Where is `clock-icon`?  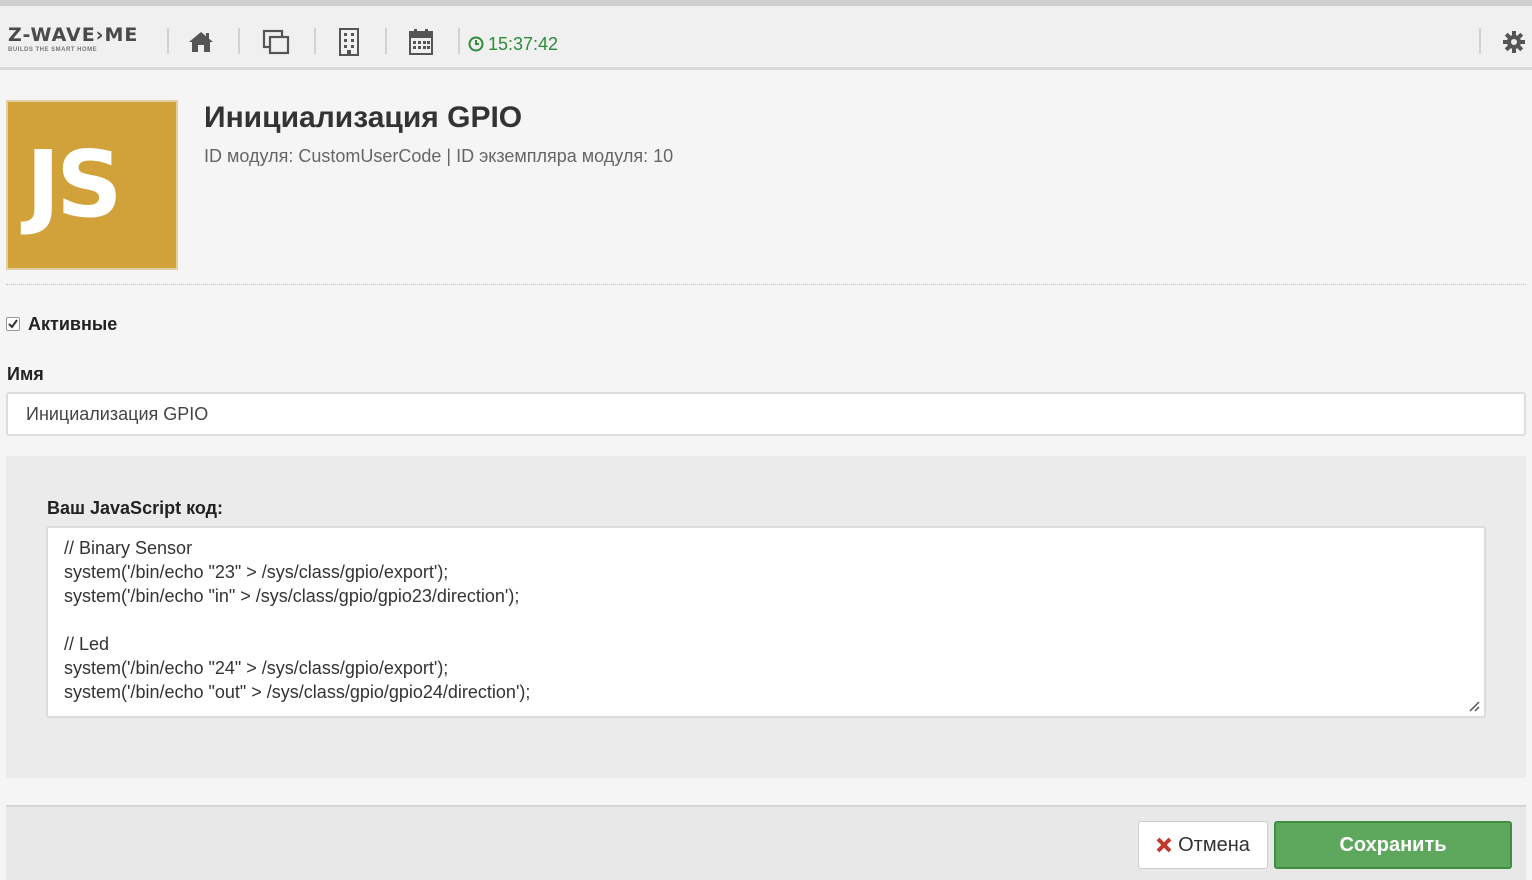 clock-icon is located at coordinates (476, 44).